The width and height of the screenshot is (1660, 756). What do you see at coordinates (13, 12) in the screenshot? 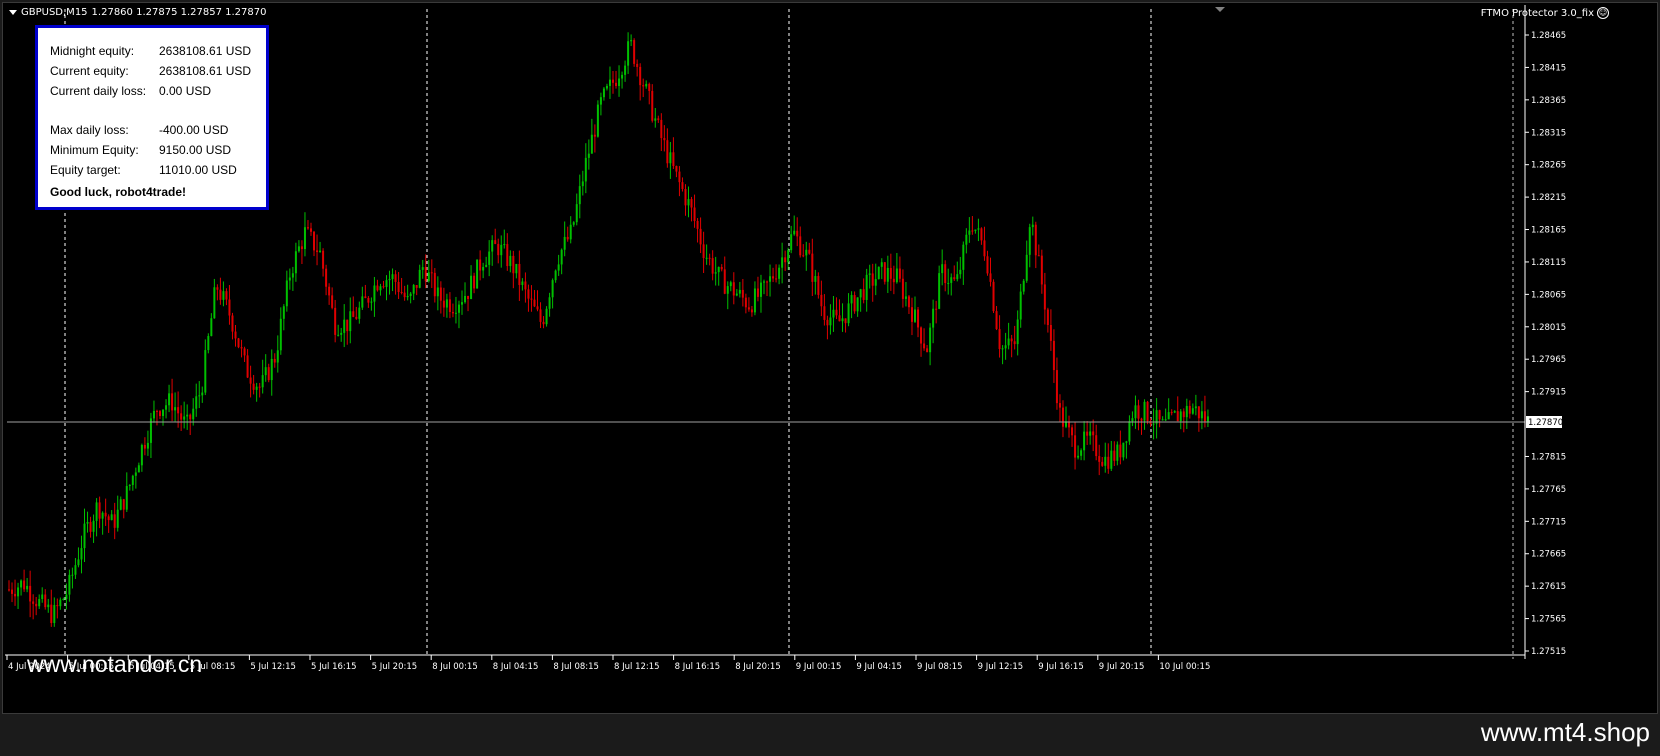
I see `chart-menu-icon` at bounding box center [13, 12].